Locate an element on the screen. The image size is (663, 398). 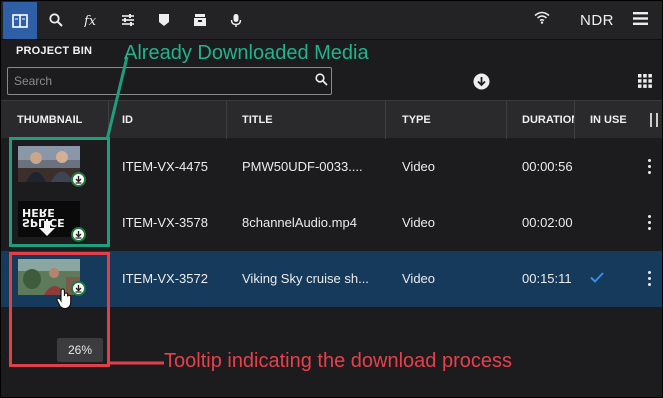
menu-icon is located at coordinates (640, 21).